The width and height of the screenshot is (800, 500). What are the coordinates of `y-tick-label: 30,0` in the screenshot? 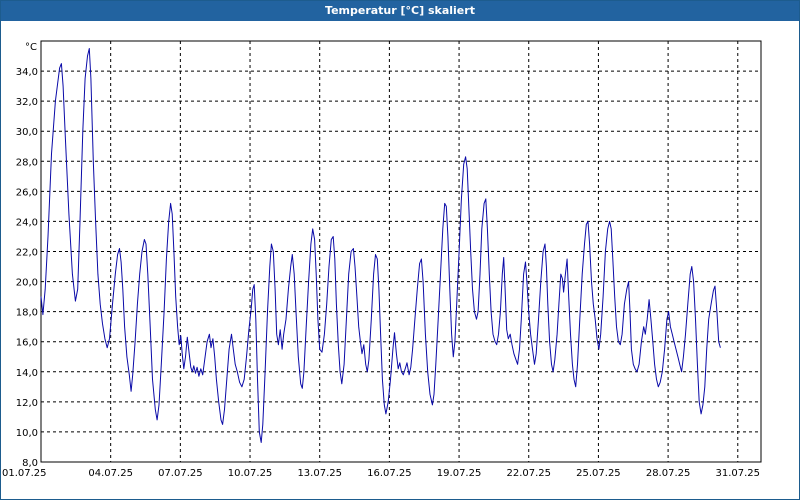 It's located at (27, 132).